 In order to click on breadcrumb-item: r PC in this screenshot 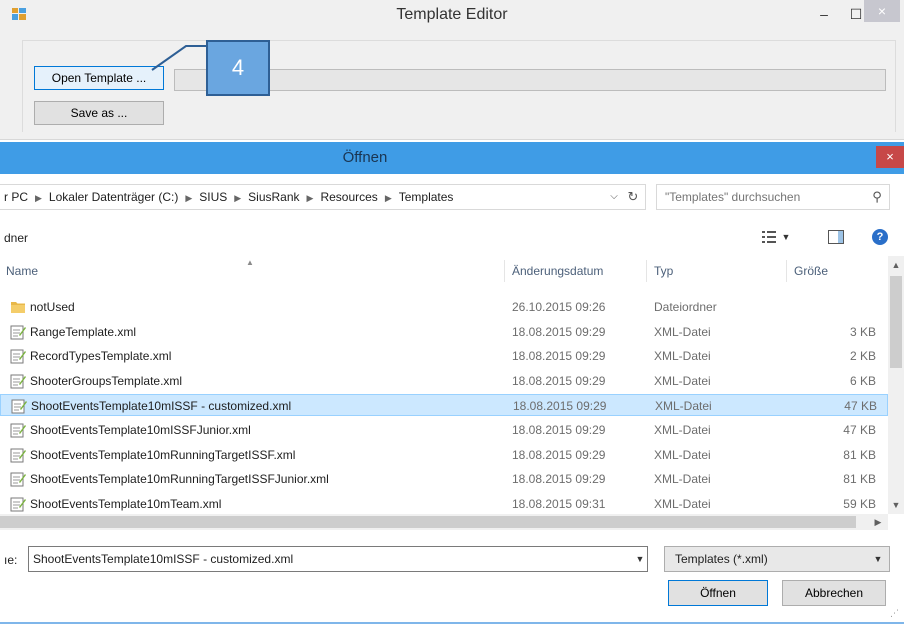, I will do `click(16, 197)`.